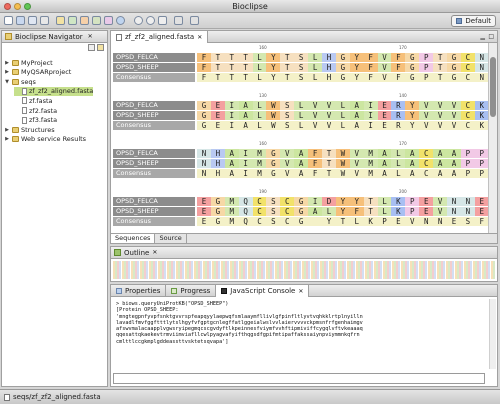 The image size is (500, 404). What do you see at coordinates (54, 37) in the screenshot?
I see `navigator-tab: Bioclipse Navigator ✕` at bounding box center [54, 37].